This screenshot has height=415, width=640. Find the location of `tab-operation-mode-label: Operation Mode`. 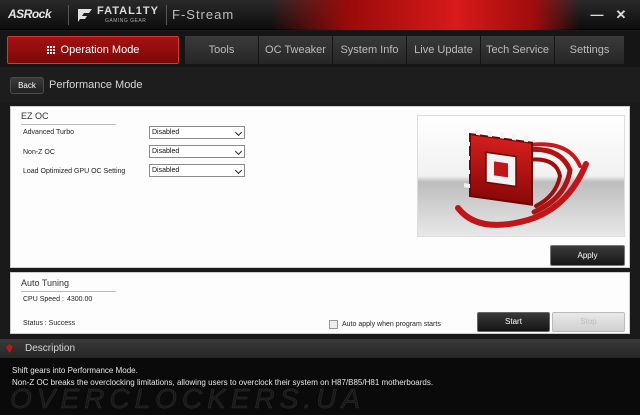

tab-operation-mode-label: Operation Mode is located at coordinates (100, 50).